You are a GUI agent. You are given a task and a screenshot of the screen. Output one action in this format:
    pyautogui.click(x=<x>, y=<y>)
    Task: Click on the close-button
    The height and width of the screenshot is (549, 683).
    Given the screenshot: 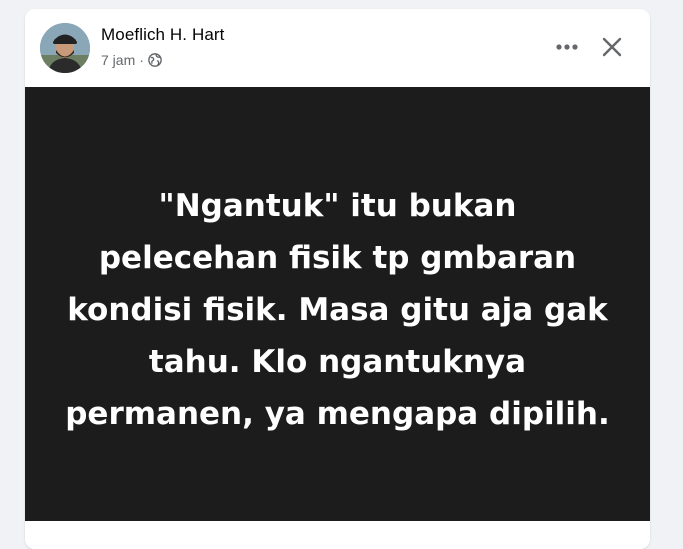 What is the action you would take?
    pyautogui.click(x=612, y=47)
    